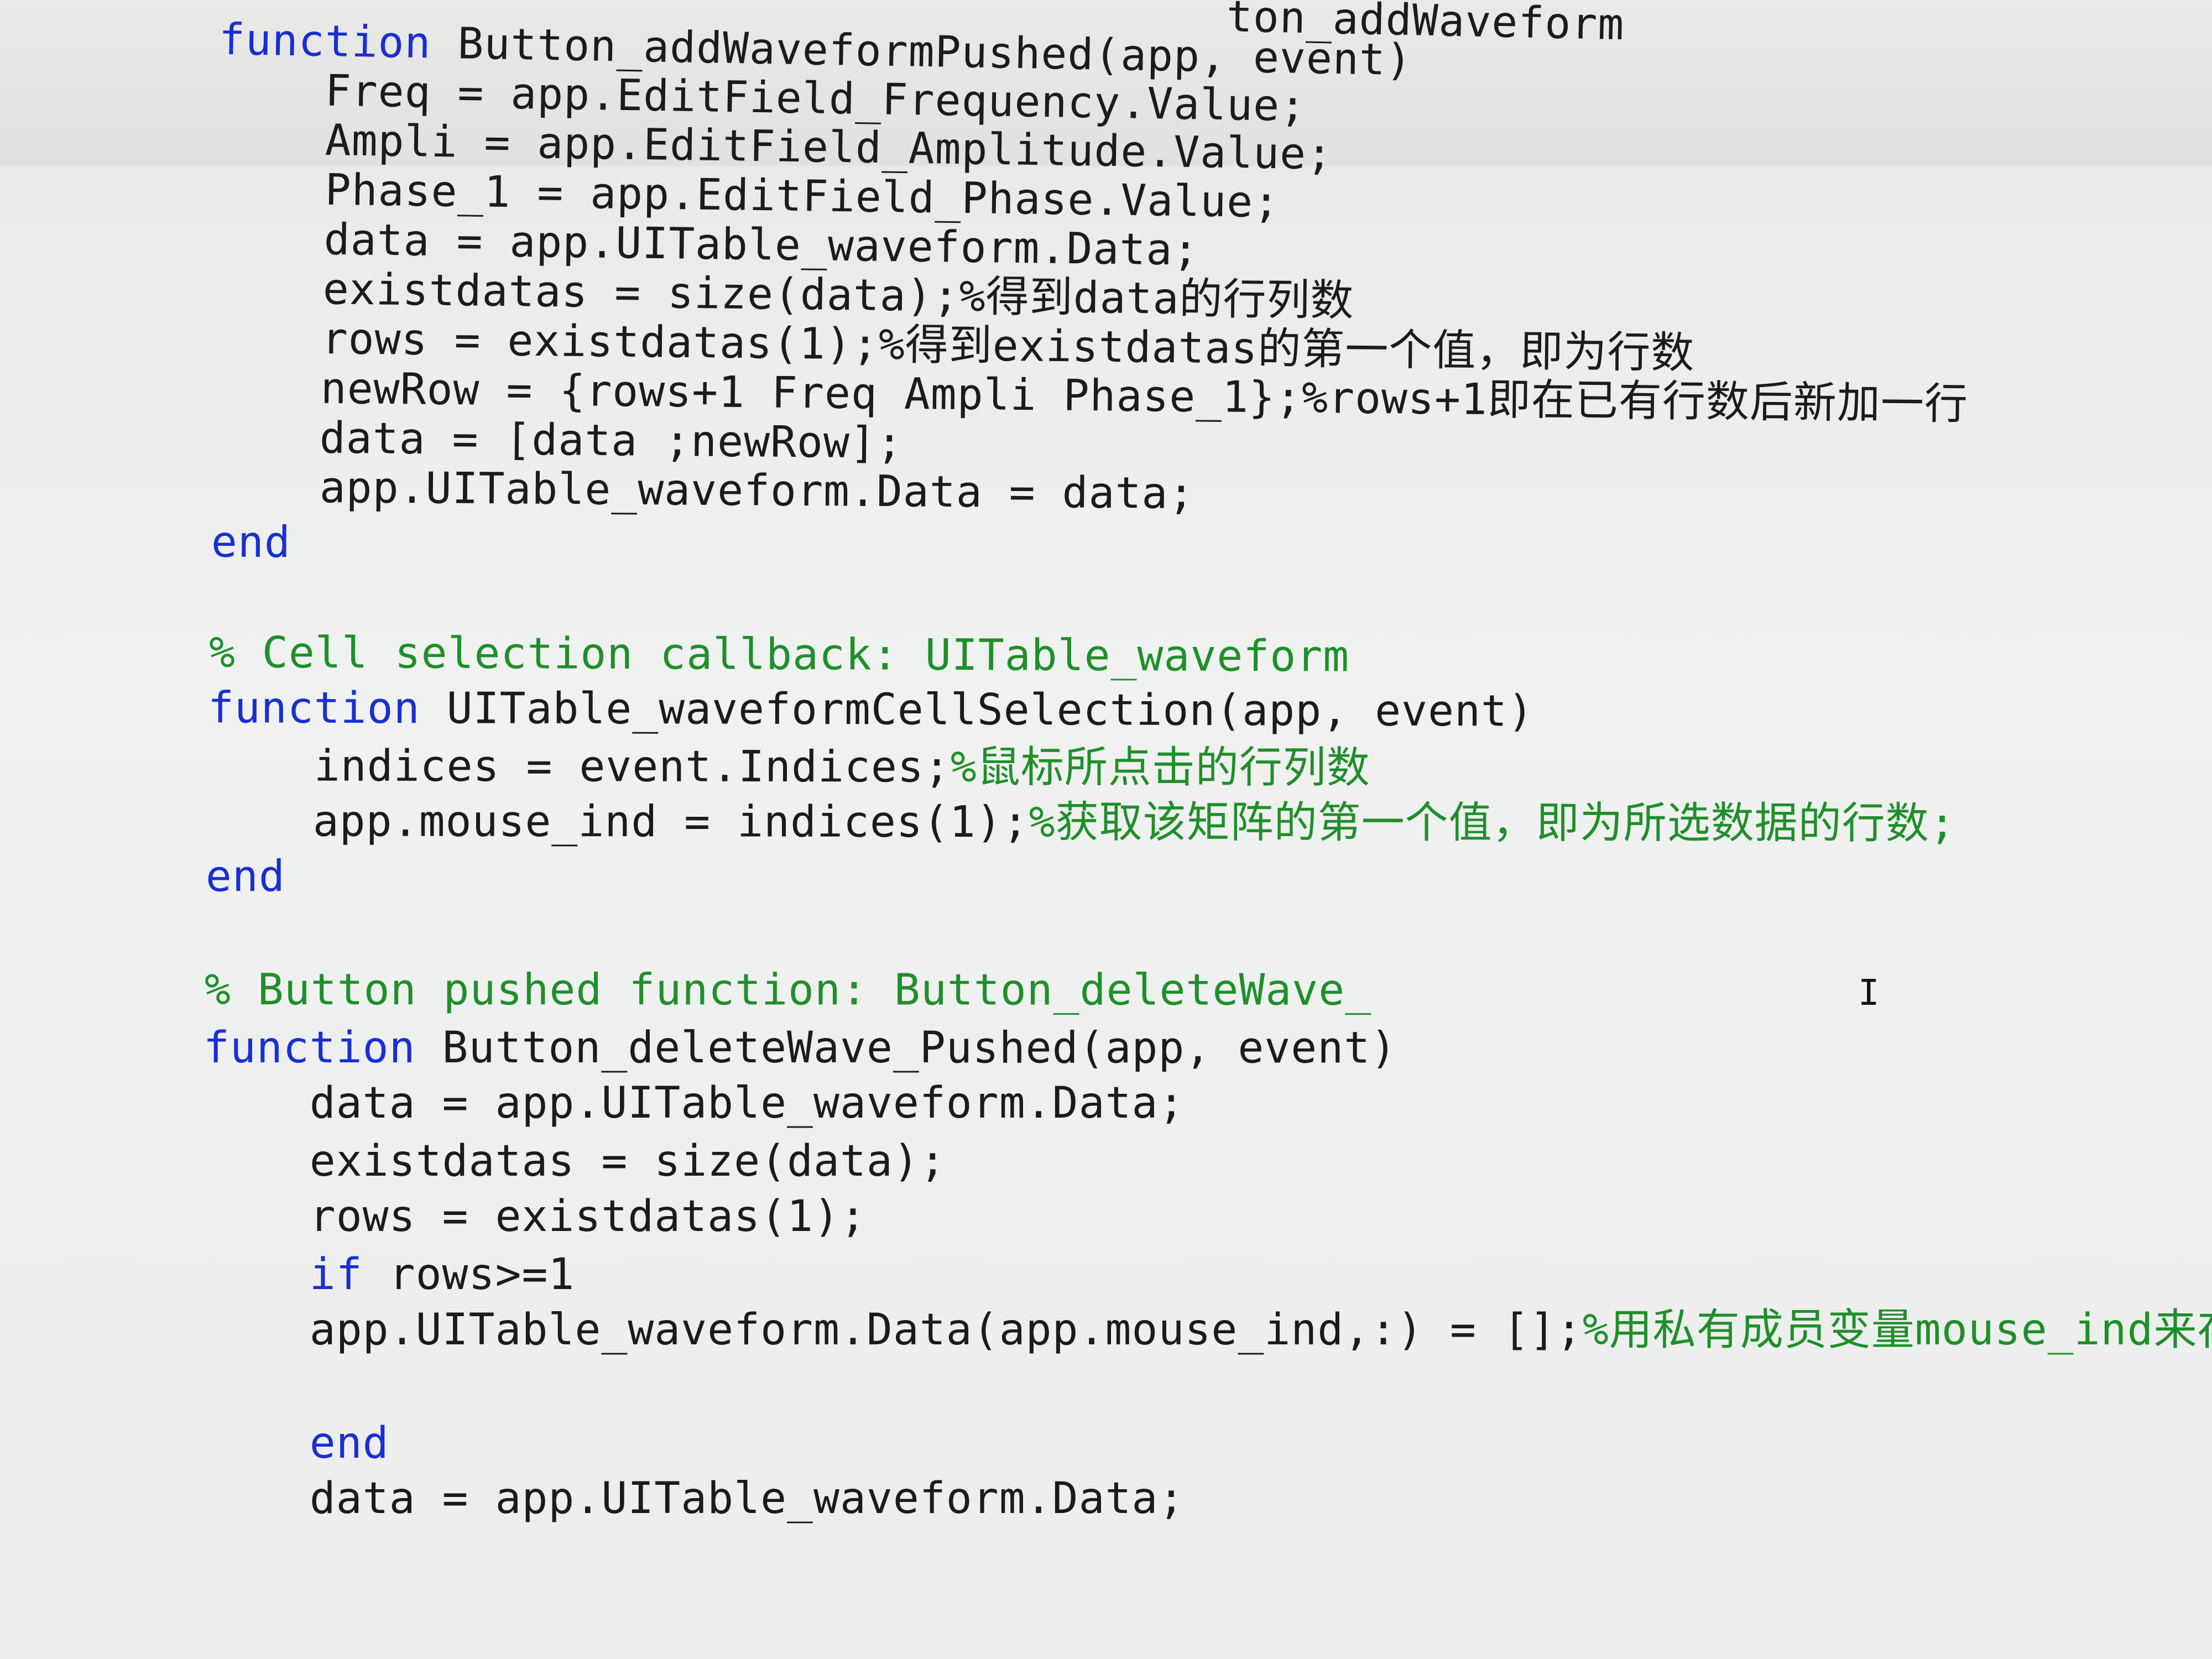 The image size is (2212, 1659). I want to click on code-token: existdatas = size(data);, so click(548, 1161).